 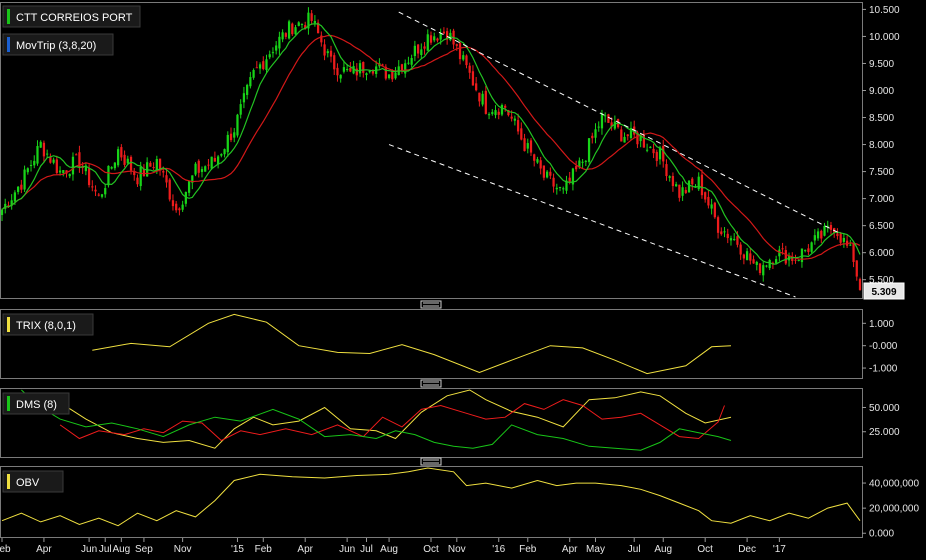 What do you see at coordinates (237, 549) in the screenshot?
I see `date-tick-label: '15` at bounding box center [237, 549].